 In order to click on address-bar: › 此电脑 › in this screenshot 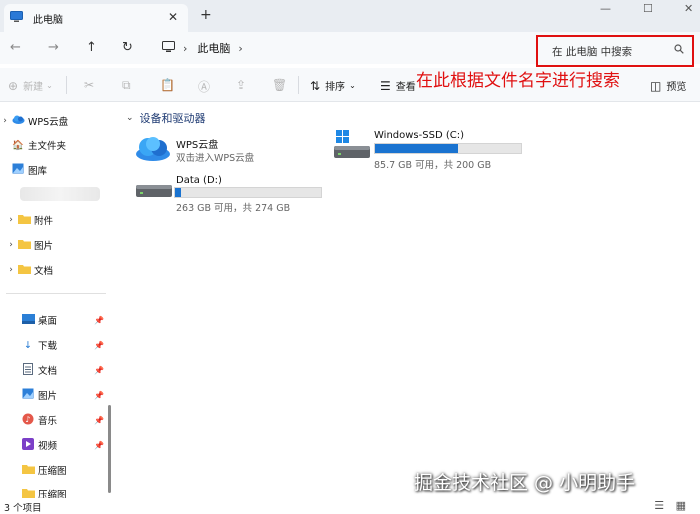, I will do `click(344, 48)`.